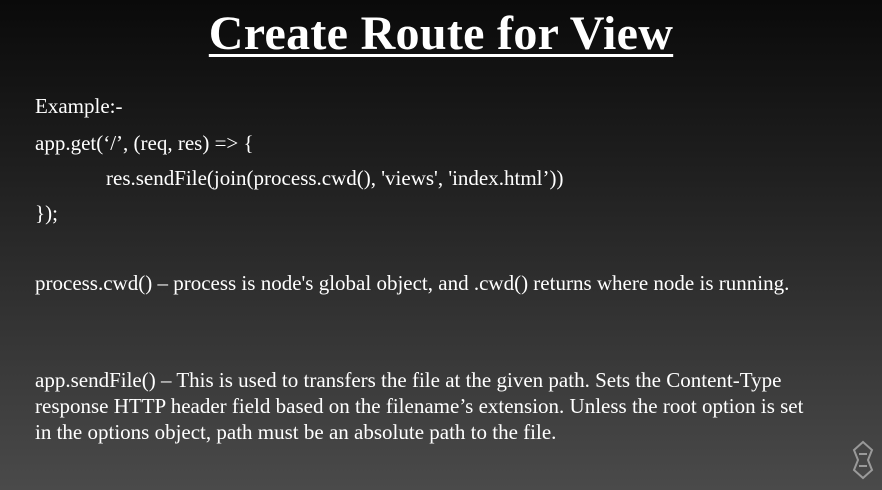  Describe the element at coordinates (863, 460) in the screenshot. I see `logo-watermark-icon` at that location.